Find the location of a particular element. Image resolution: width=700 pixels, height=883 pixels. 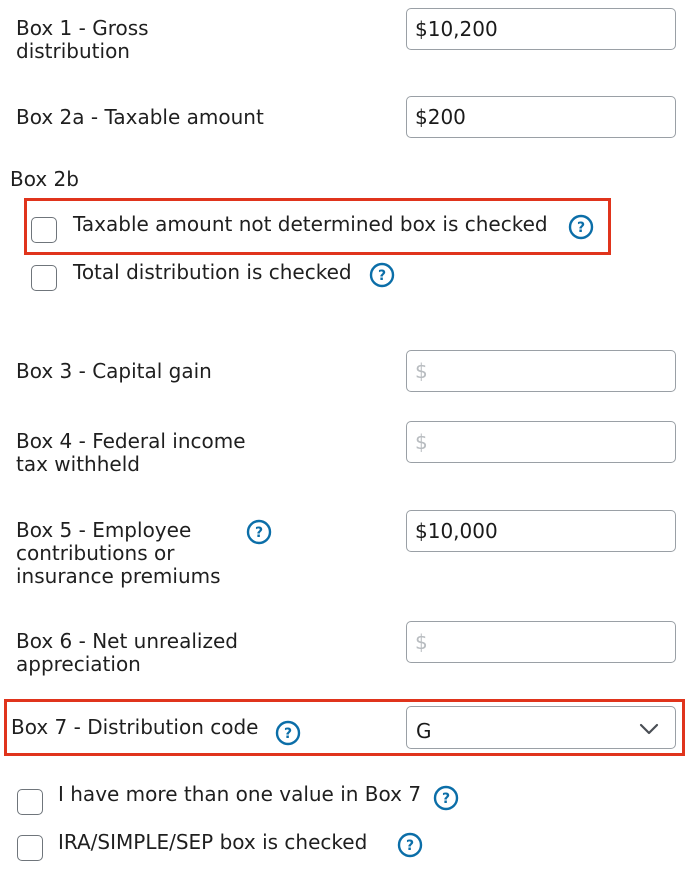

box2b-heading: Box 2b is located at coordinates (44, 179).